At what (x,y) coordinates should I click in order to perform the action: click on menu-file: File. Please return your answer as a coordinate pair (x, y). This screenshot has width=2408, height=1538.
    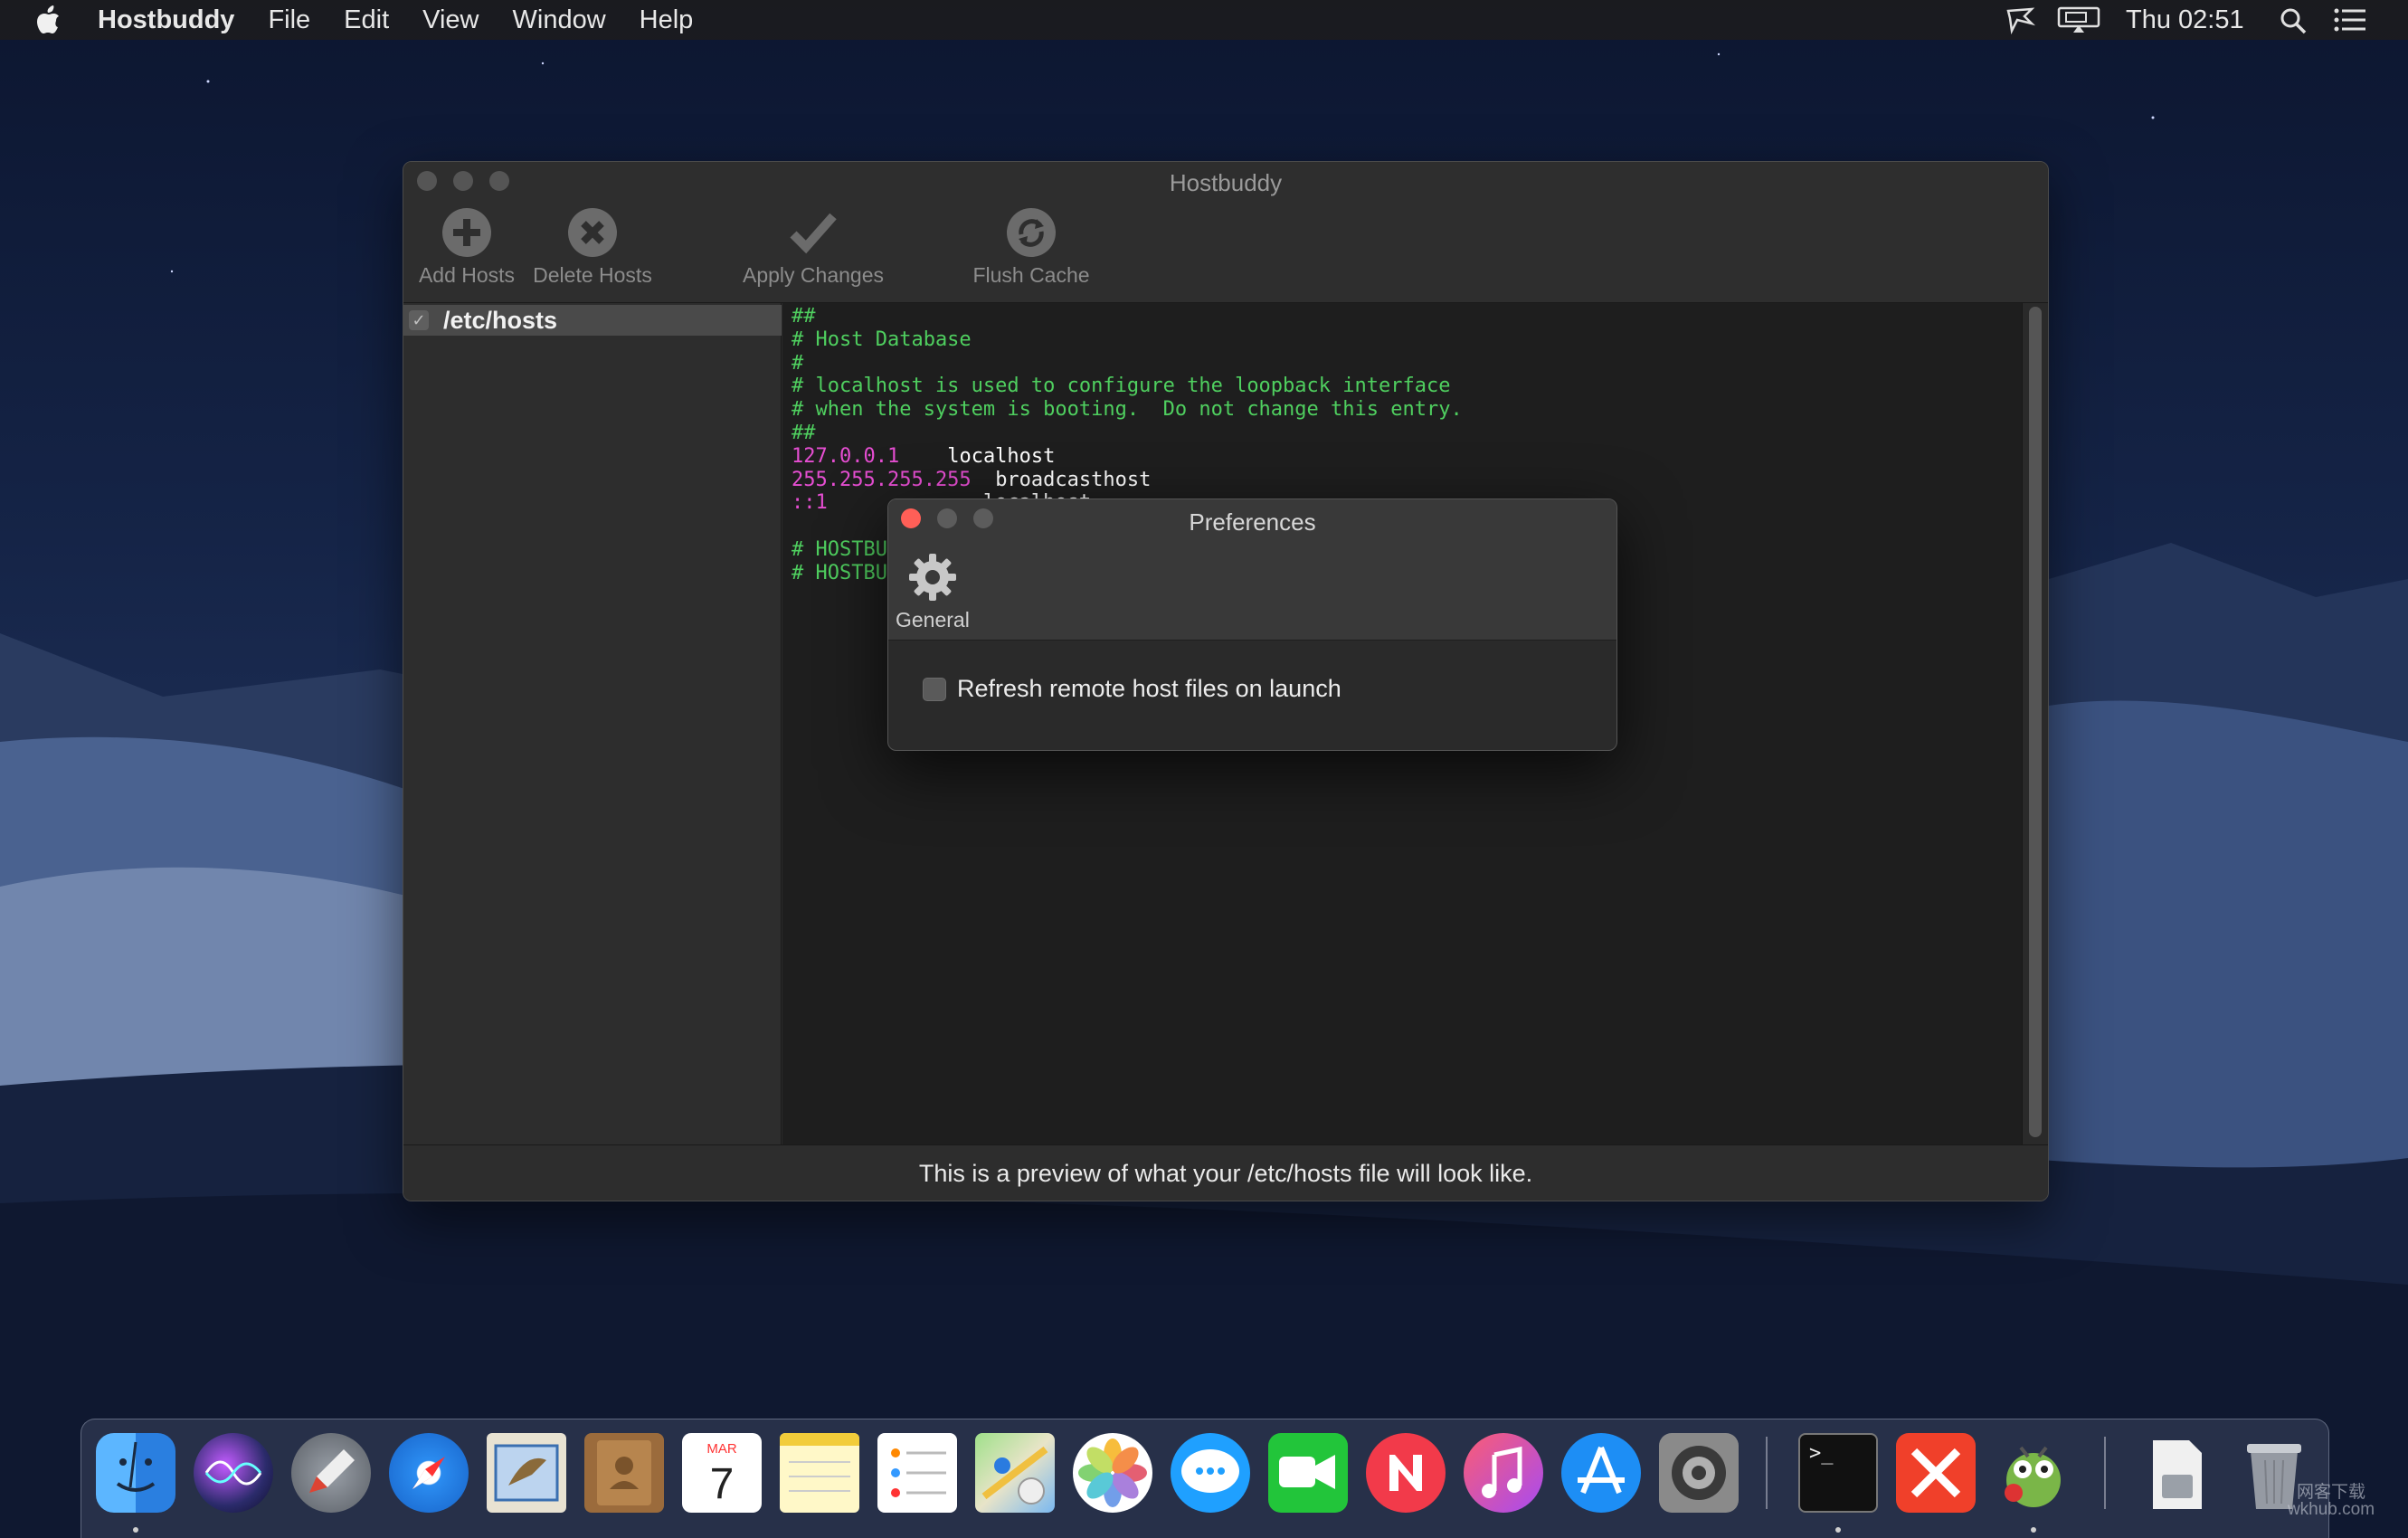
    Looking at the image, I should click on (289, 20).